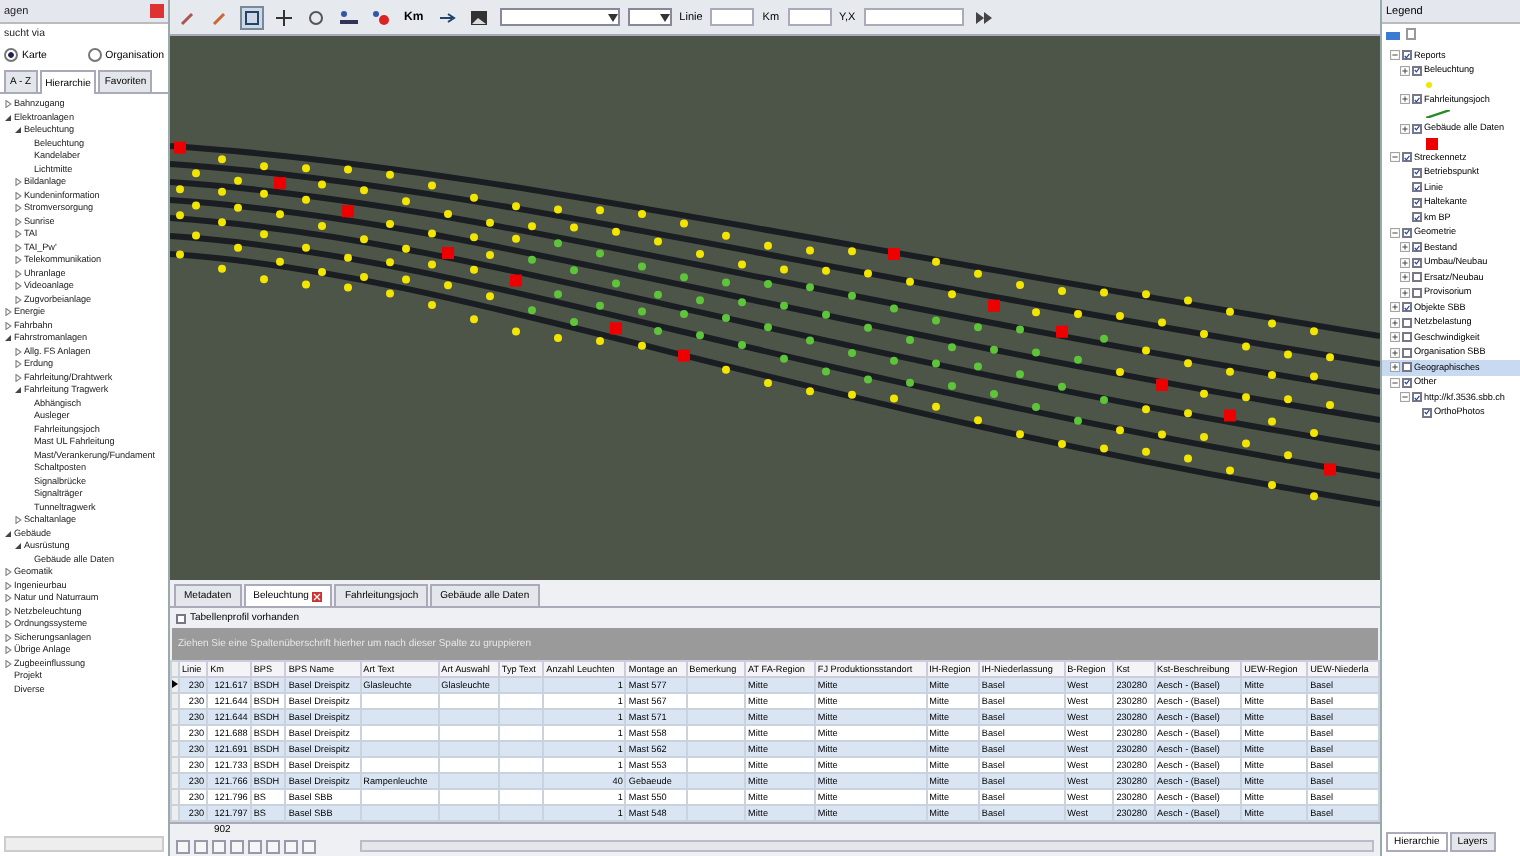 The image size is (1520, 856). I want to click on zoom-box-icon, so click(252, 17).